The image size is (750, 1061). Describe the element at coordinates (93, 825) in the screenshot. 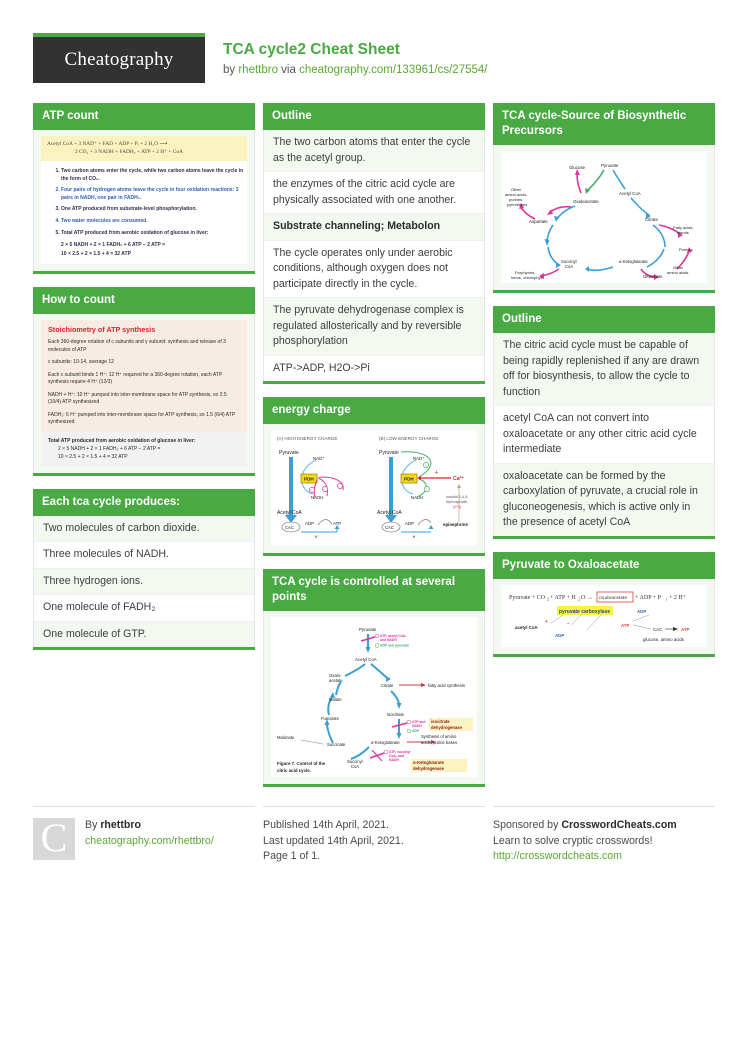

I see `by-label: By` at that location.